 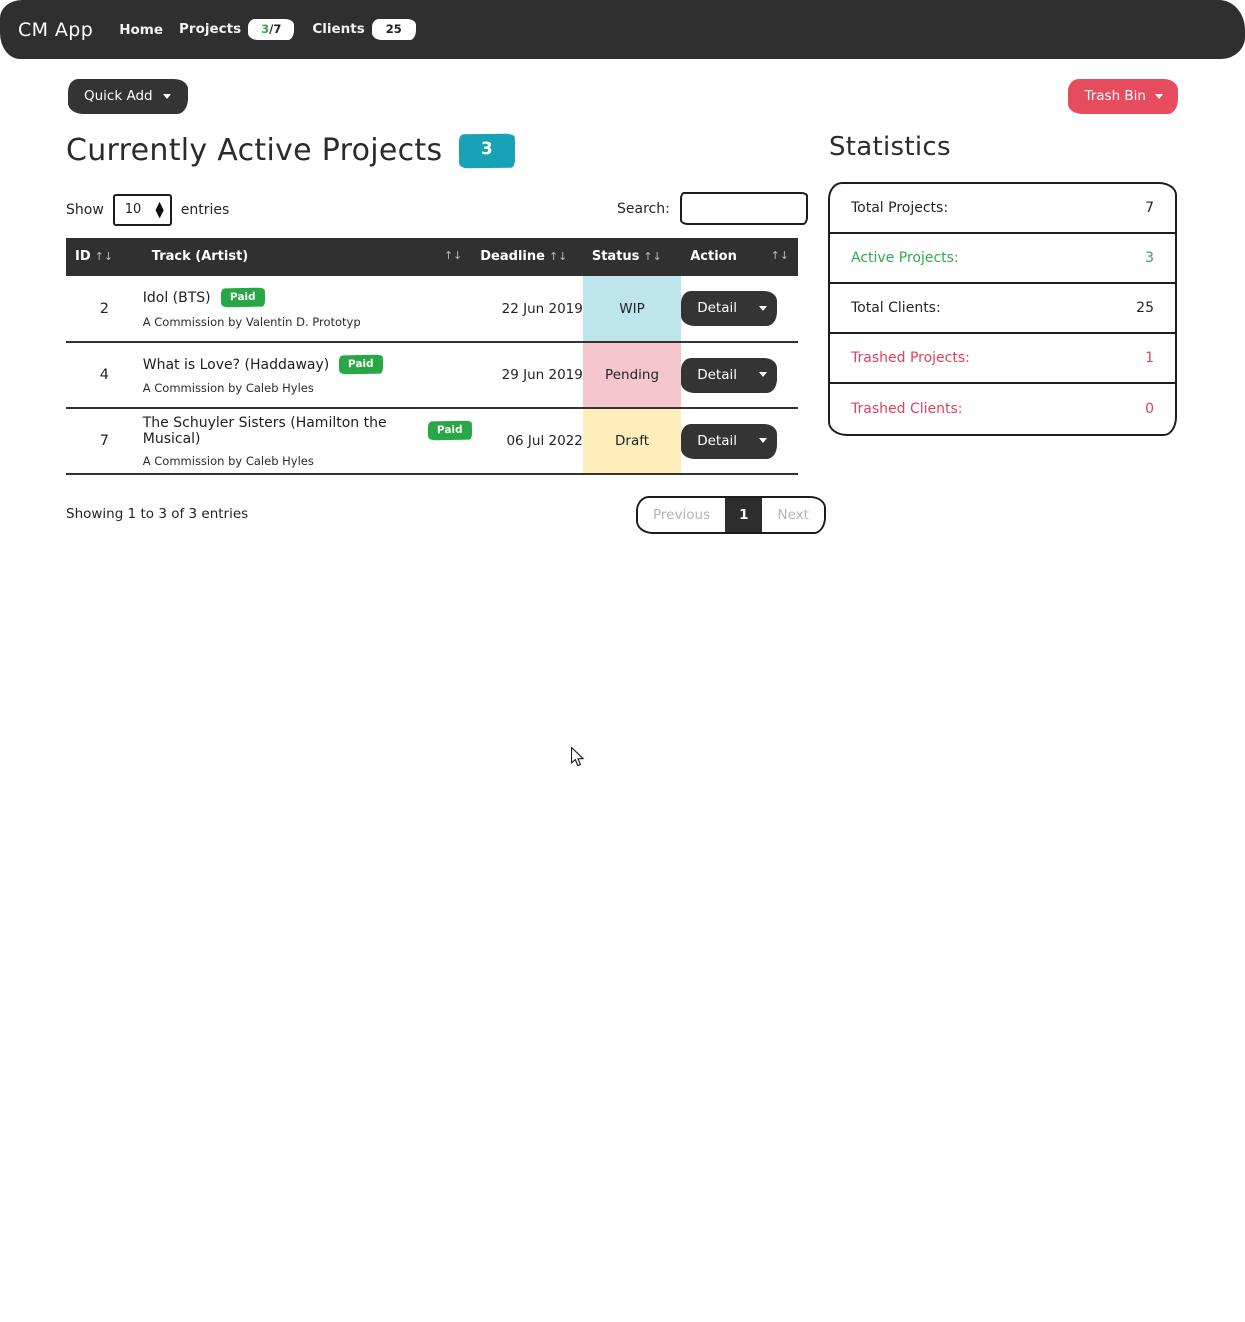 I want to click on stat-value: 7, so click(x=1149, y=207).